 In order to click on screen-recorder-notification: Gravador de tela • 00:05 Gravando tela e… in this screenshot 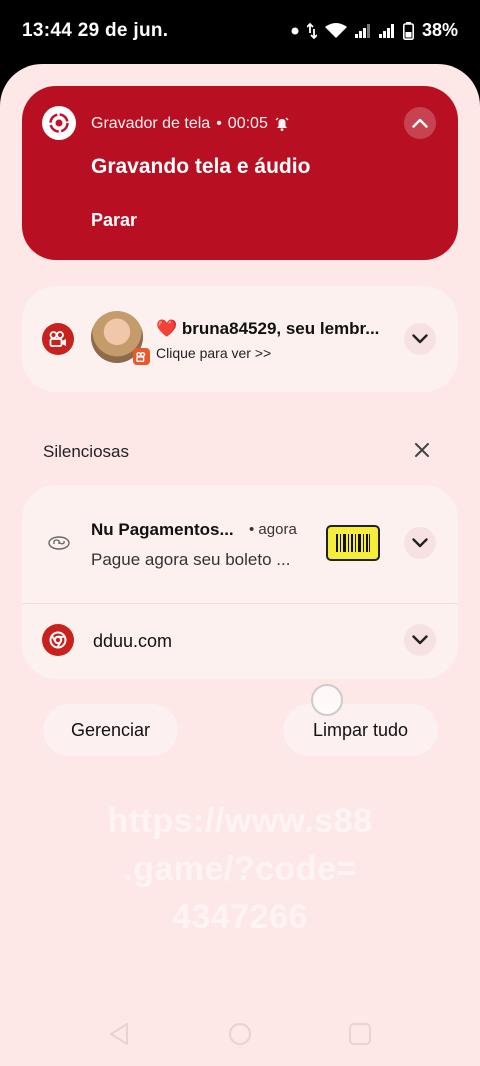, I will do `click(240, 173)`.